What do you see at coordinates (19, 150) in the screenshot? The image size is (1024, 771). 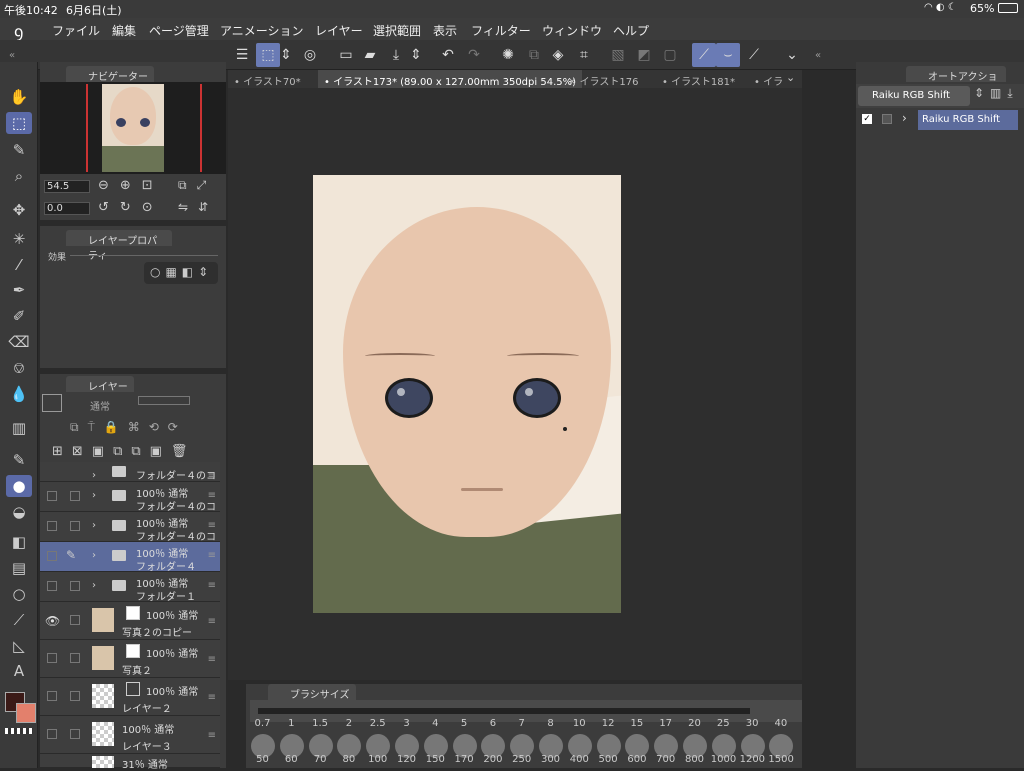 I see `eyedropper-icon: ✎` at bounding box center [19, 150].